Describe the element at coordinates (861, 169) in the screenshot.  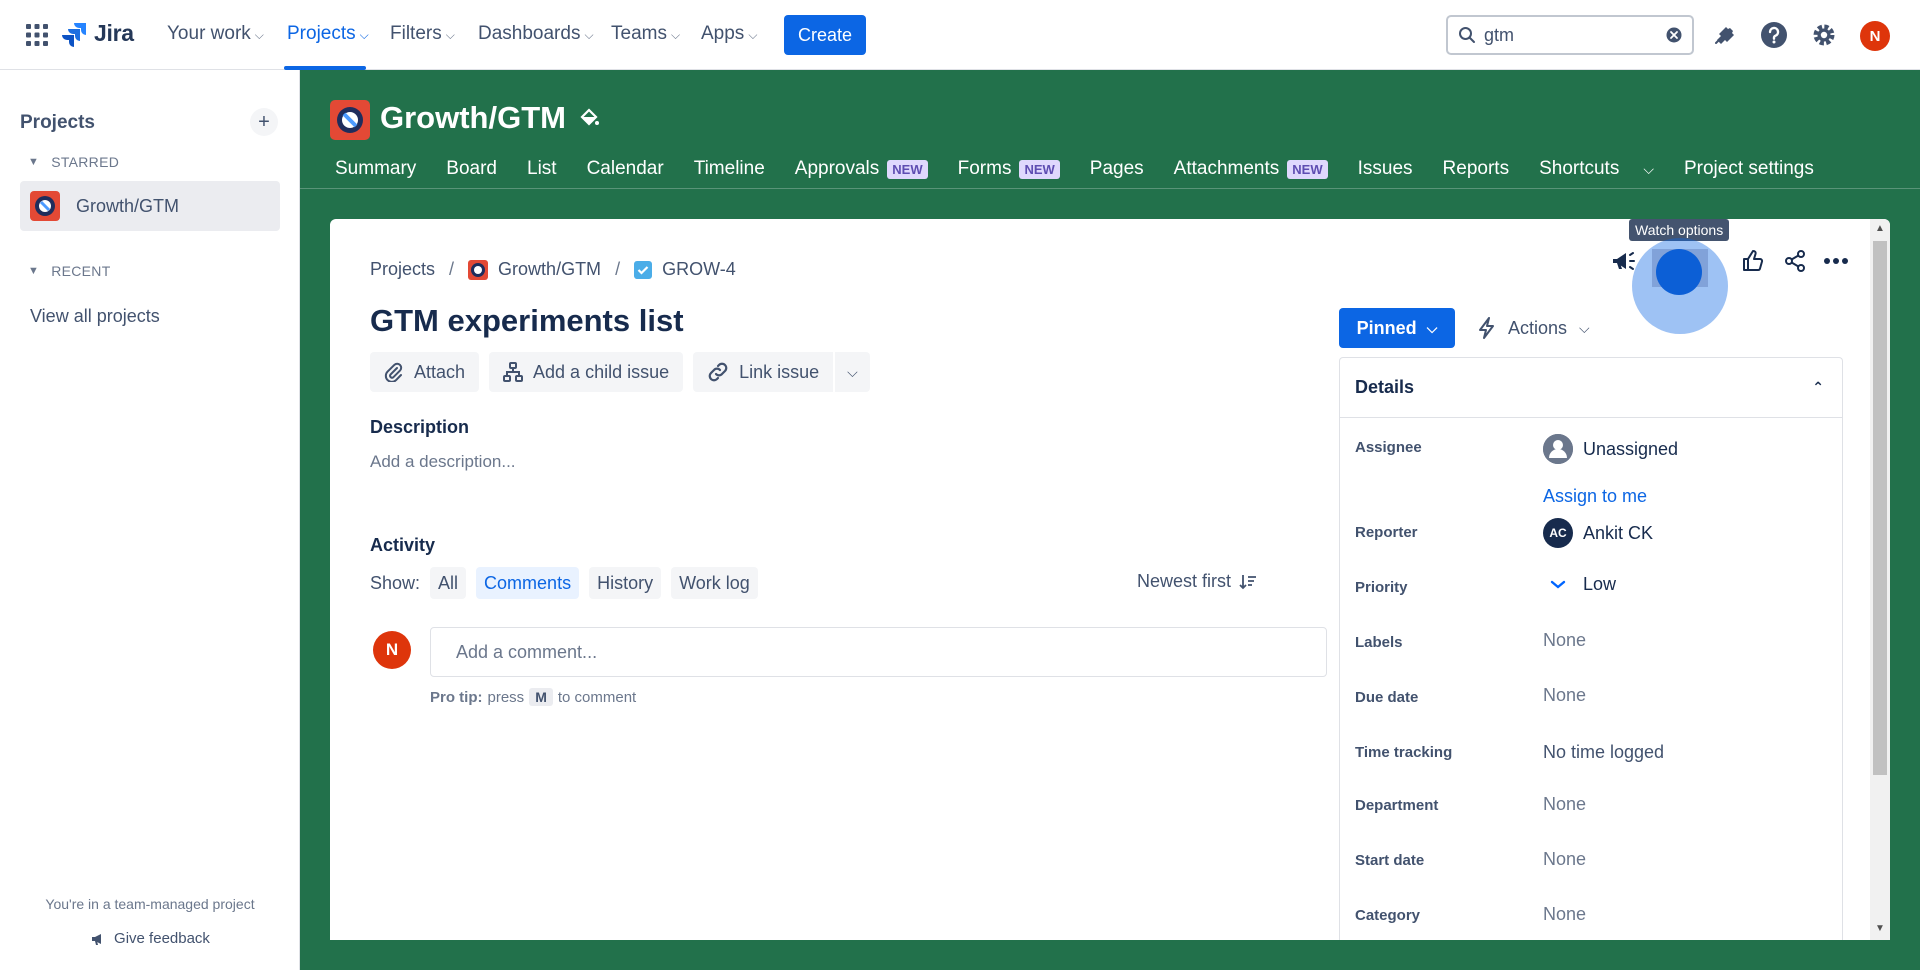
I see `tab-approvals: Approvals NEW` at that location.